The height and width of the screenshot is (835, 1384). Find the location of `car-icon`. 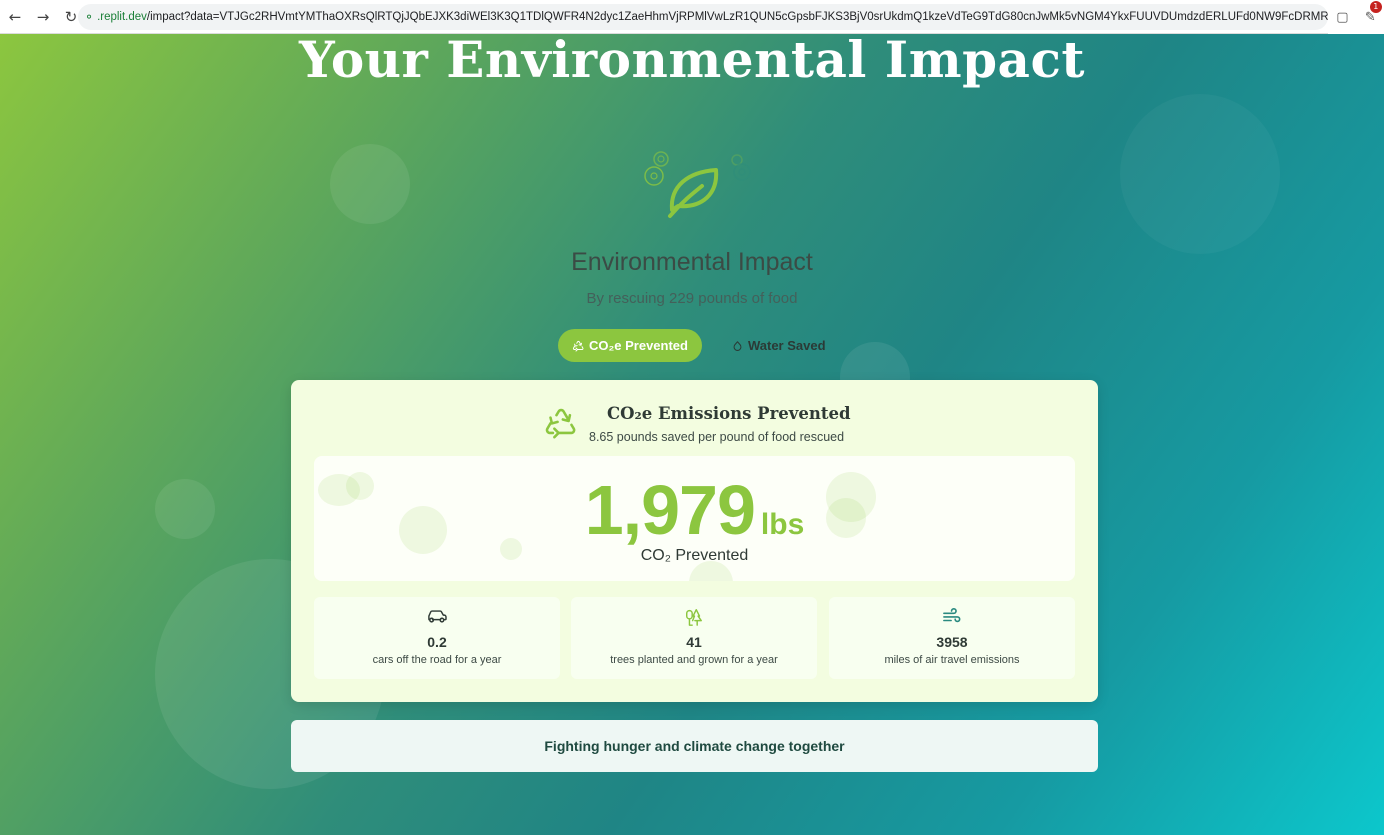

car-icon is located at coordinates (437, 616).